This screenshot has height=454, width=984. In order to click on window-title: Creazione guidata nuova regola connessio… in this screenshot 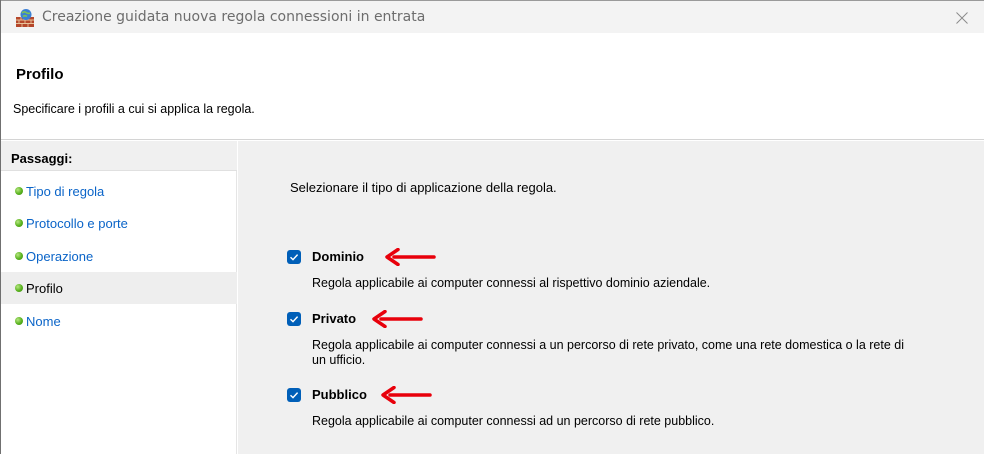, I will do `click(234, 17)`.